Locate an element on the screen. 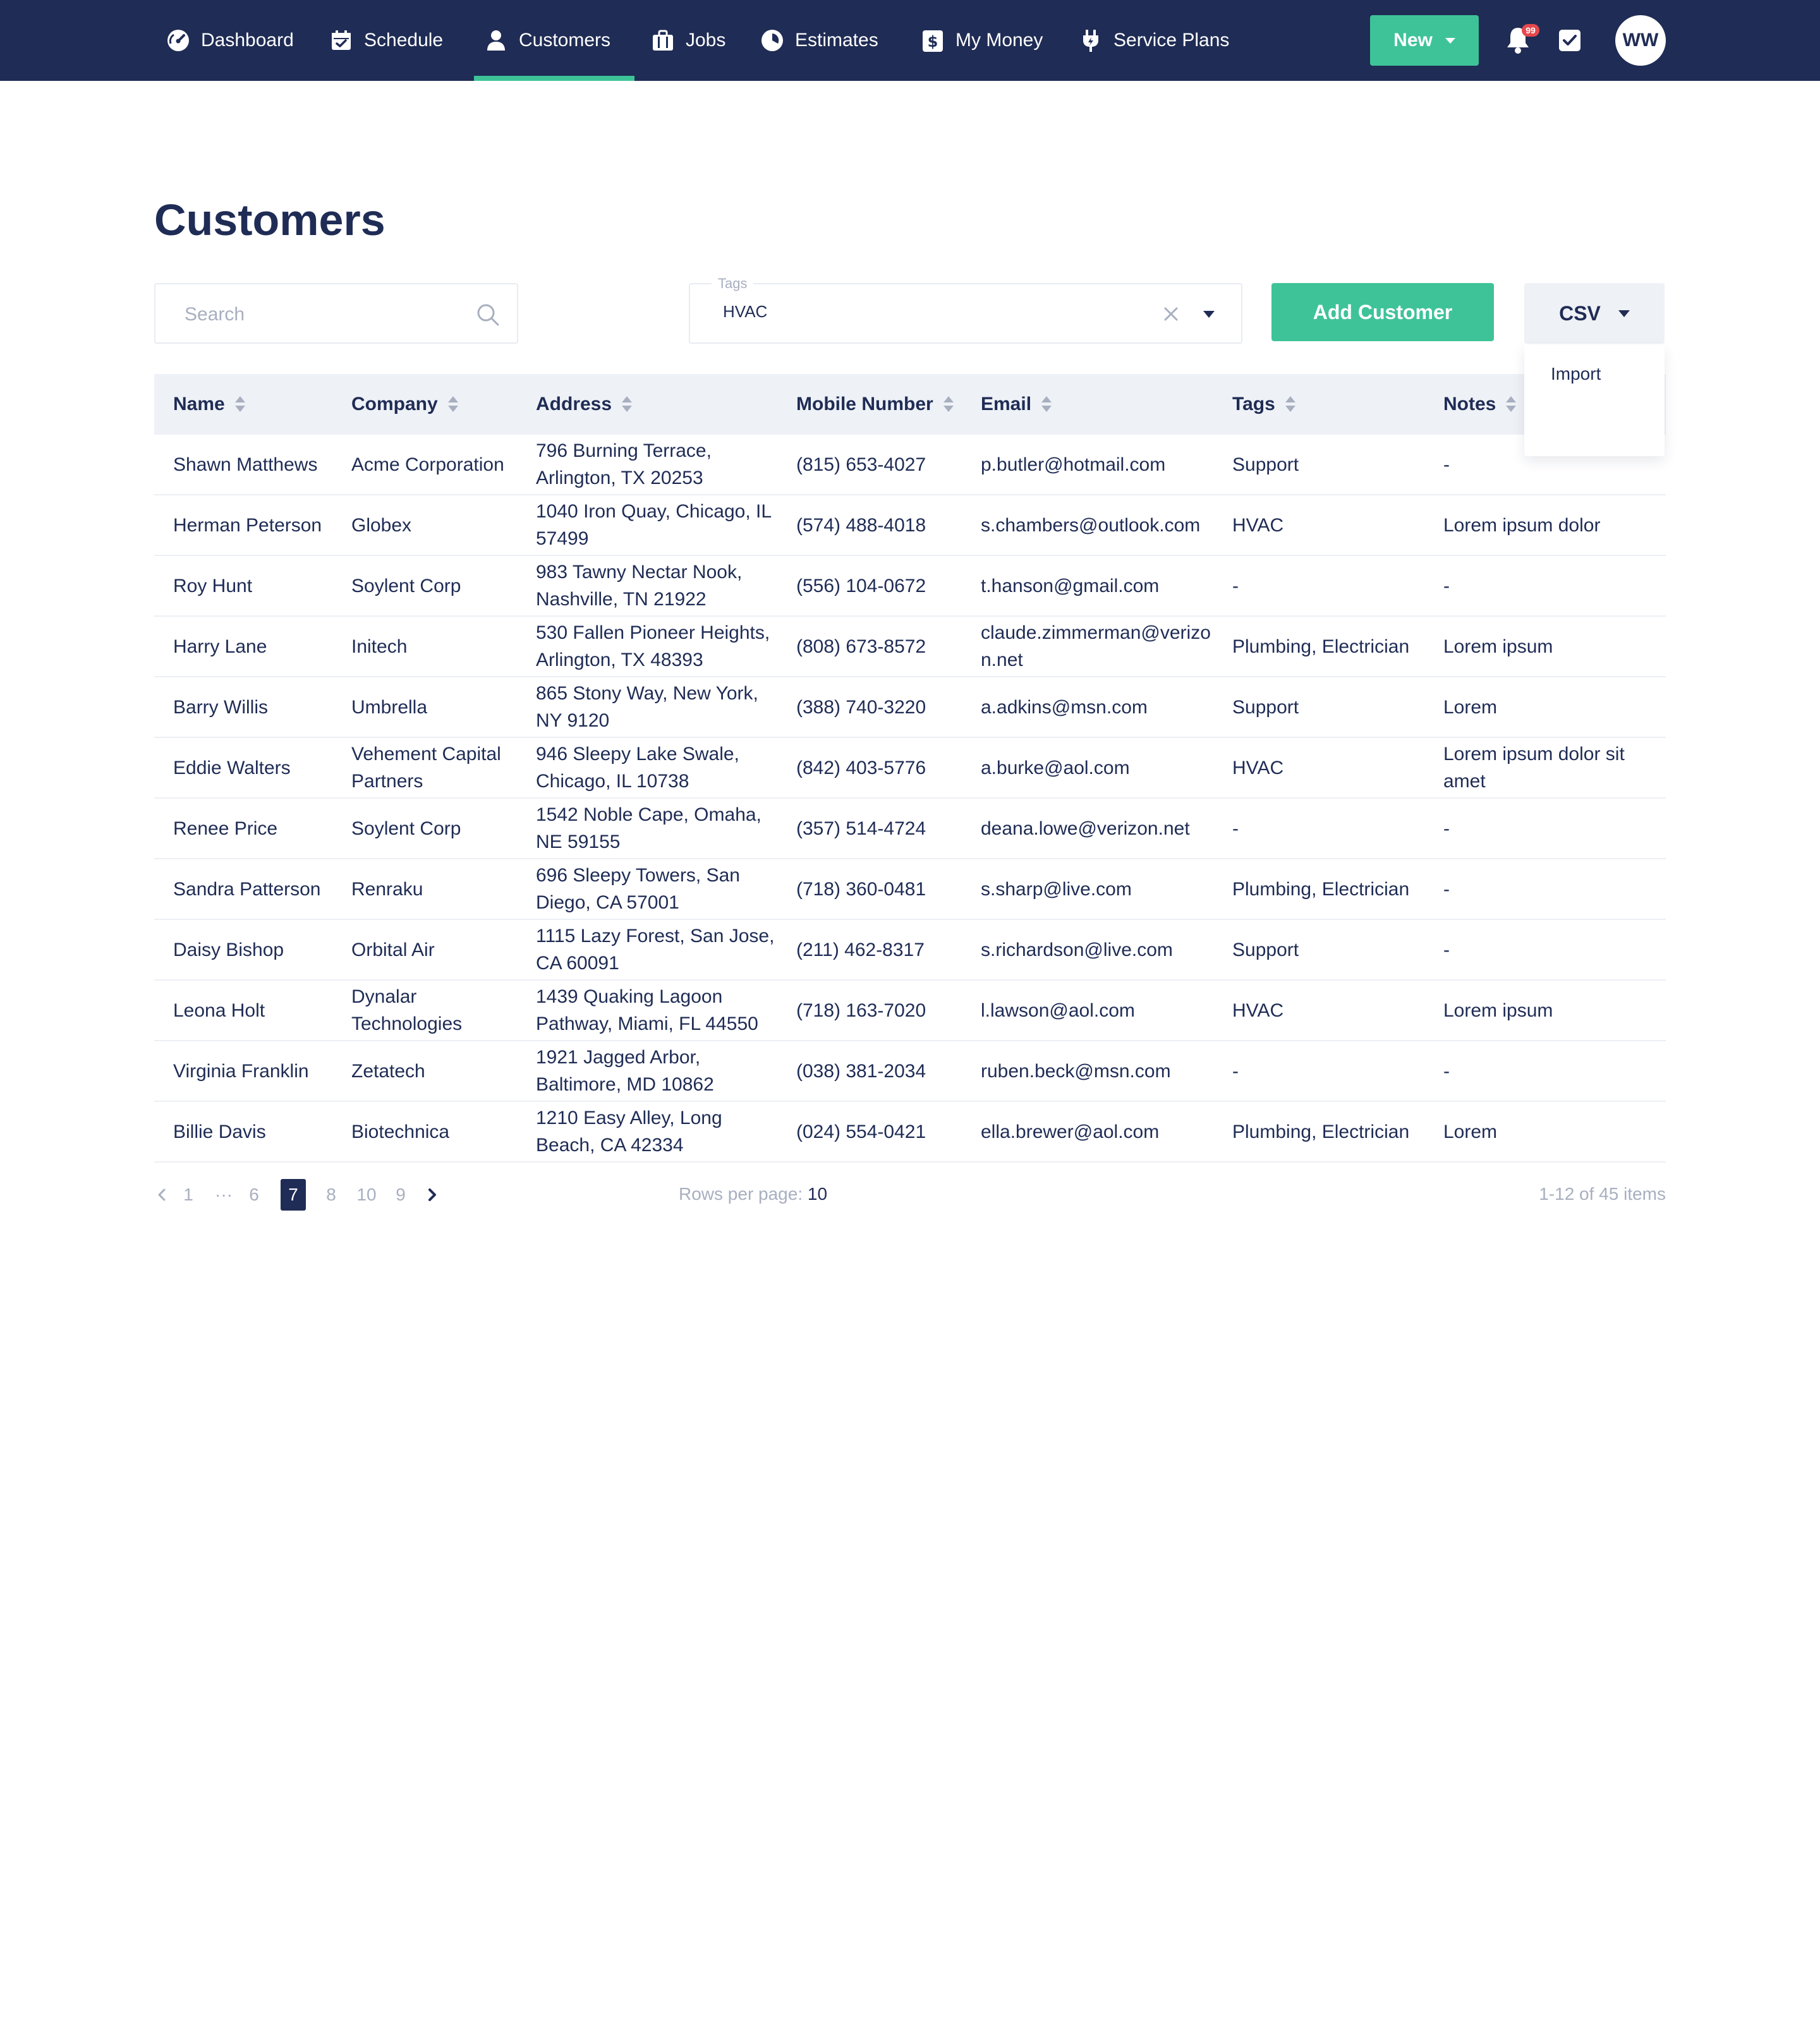 This screenshot has height=2037, width=1820. search-field is located at coordinates (336, 313).